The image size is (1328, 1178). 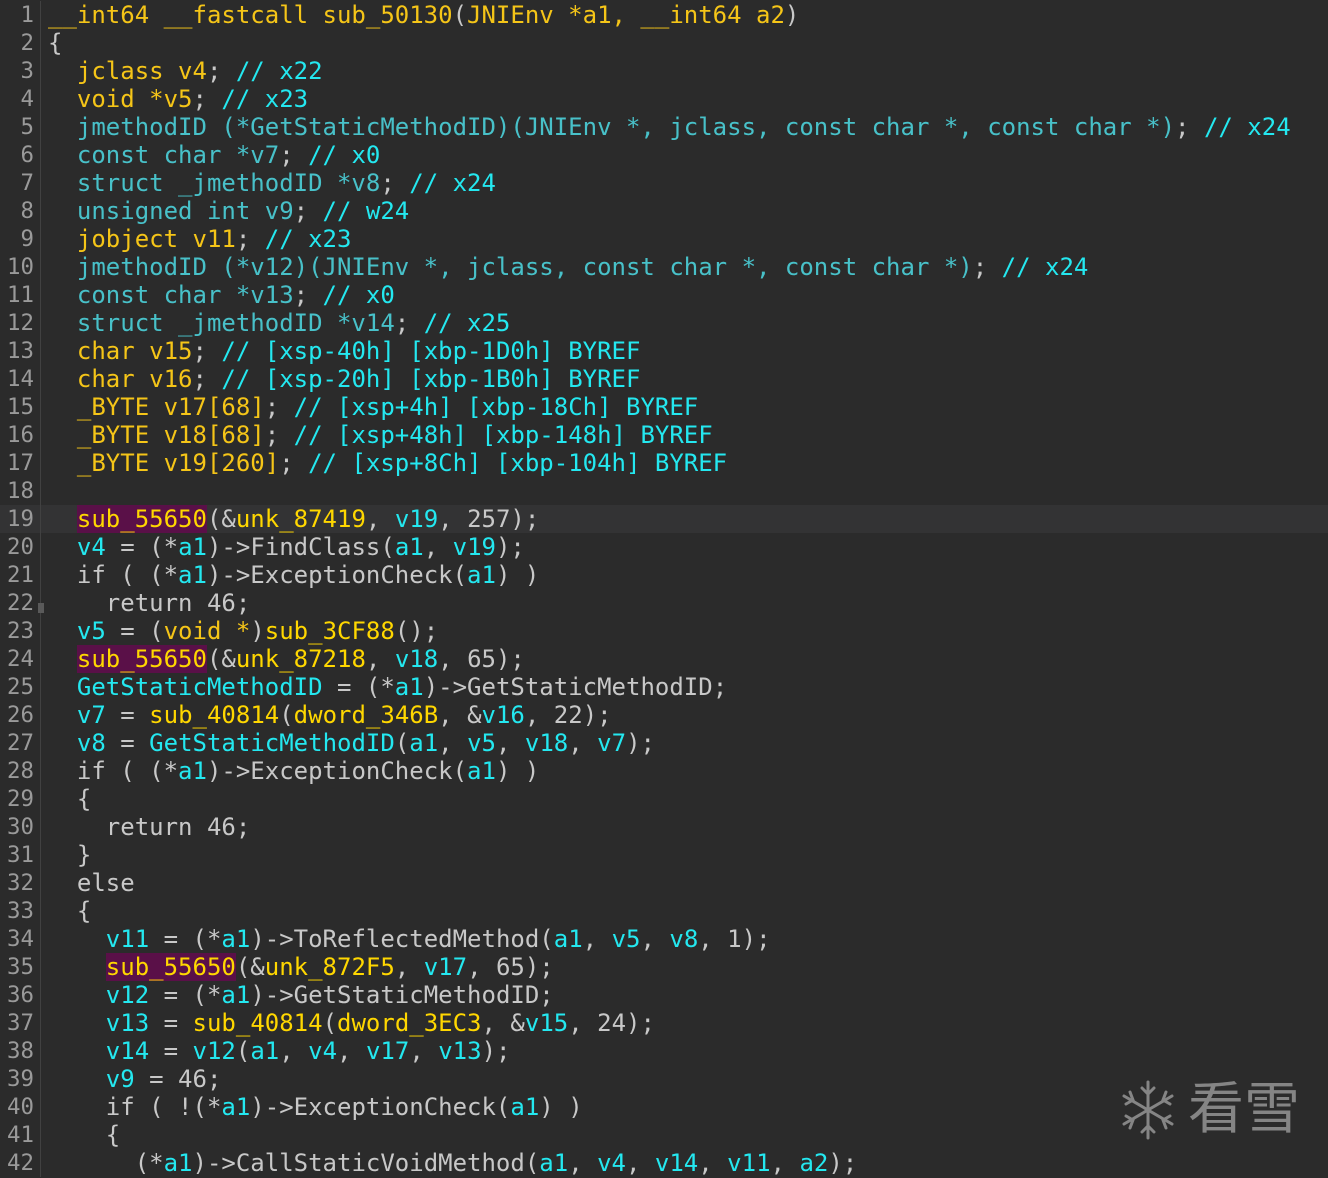 I want to click on code-text: unsigned int v9; // w24, so click(x=228, y=211).